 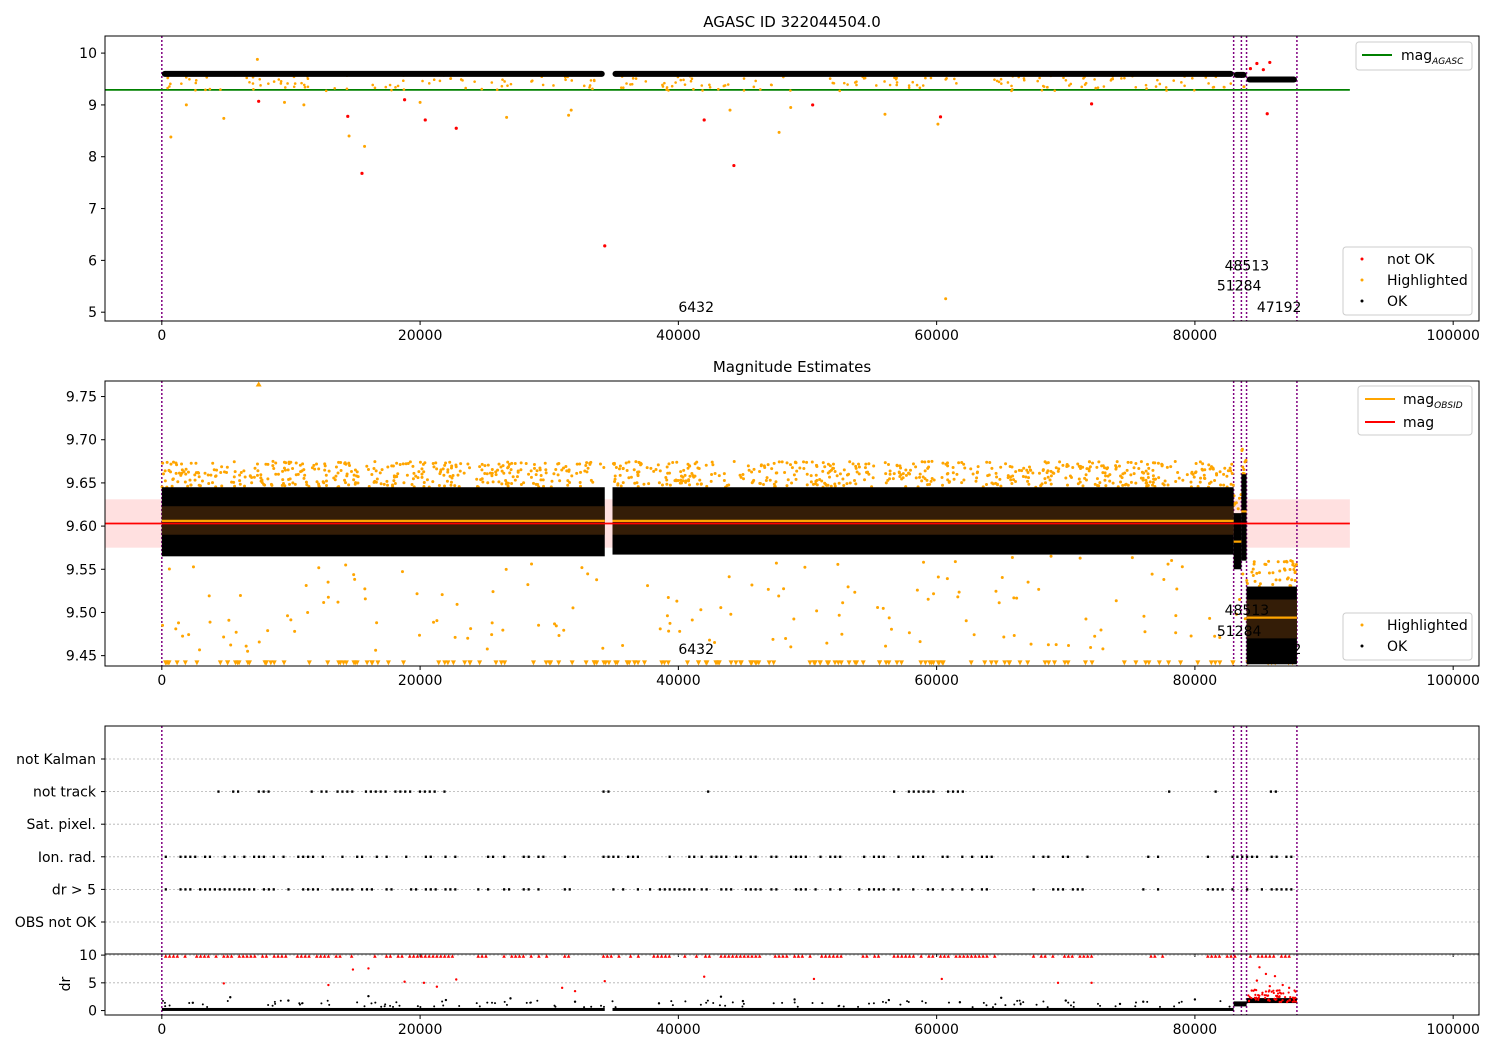 I want to click on flag-category-label: Ion. rad., so click(x=67, y=858).